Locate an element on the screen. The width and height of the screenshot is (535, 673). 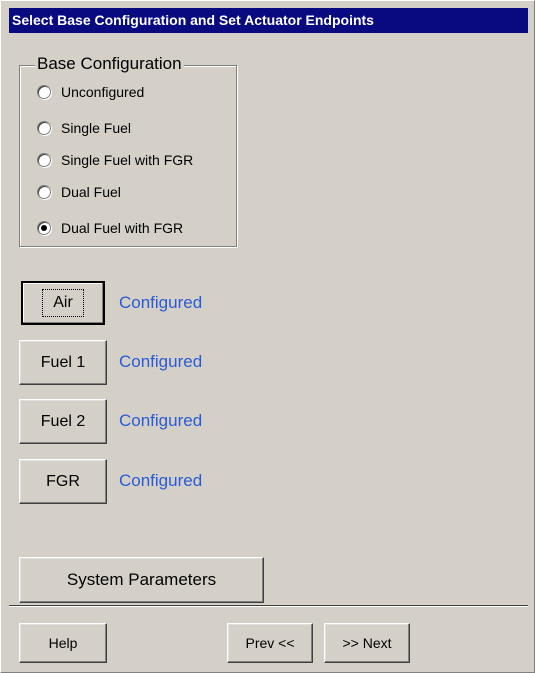
fuel1-status: Configured is located at coordinates (161, 361).